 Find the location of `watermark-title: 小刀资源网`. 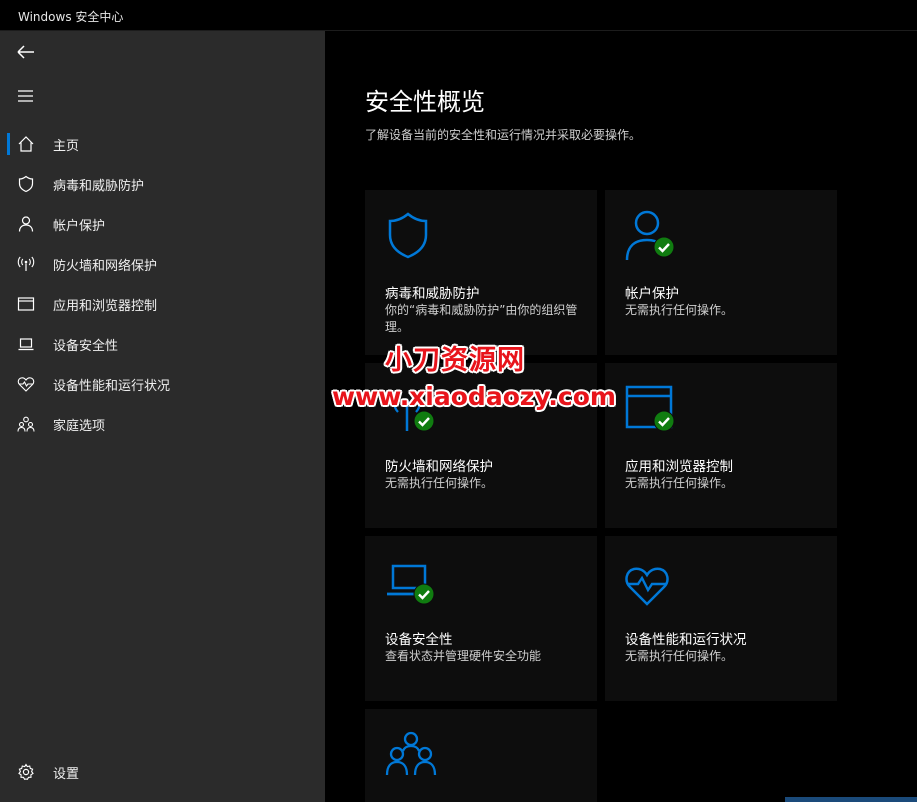

watermark-title: 小刀资源网 is located at coordinates (455, 360).